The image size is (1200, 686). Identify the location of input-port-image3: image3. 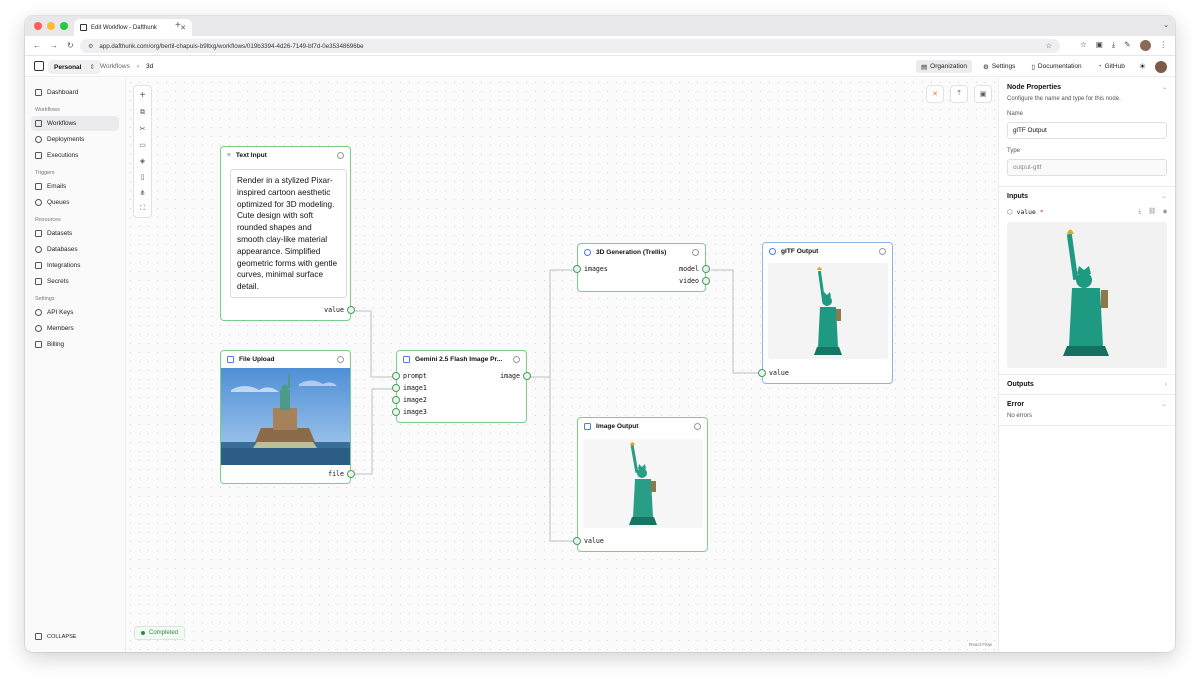
(409, 412).